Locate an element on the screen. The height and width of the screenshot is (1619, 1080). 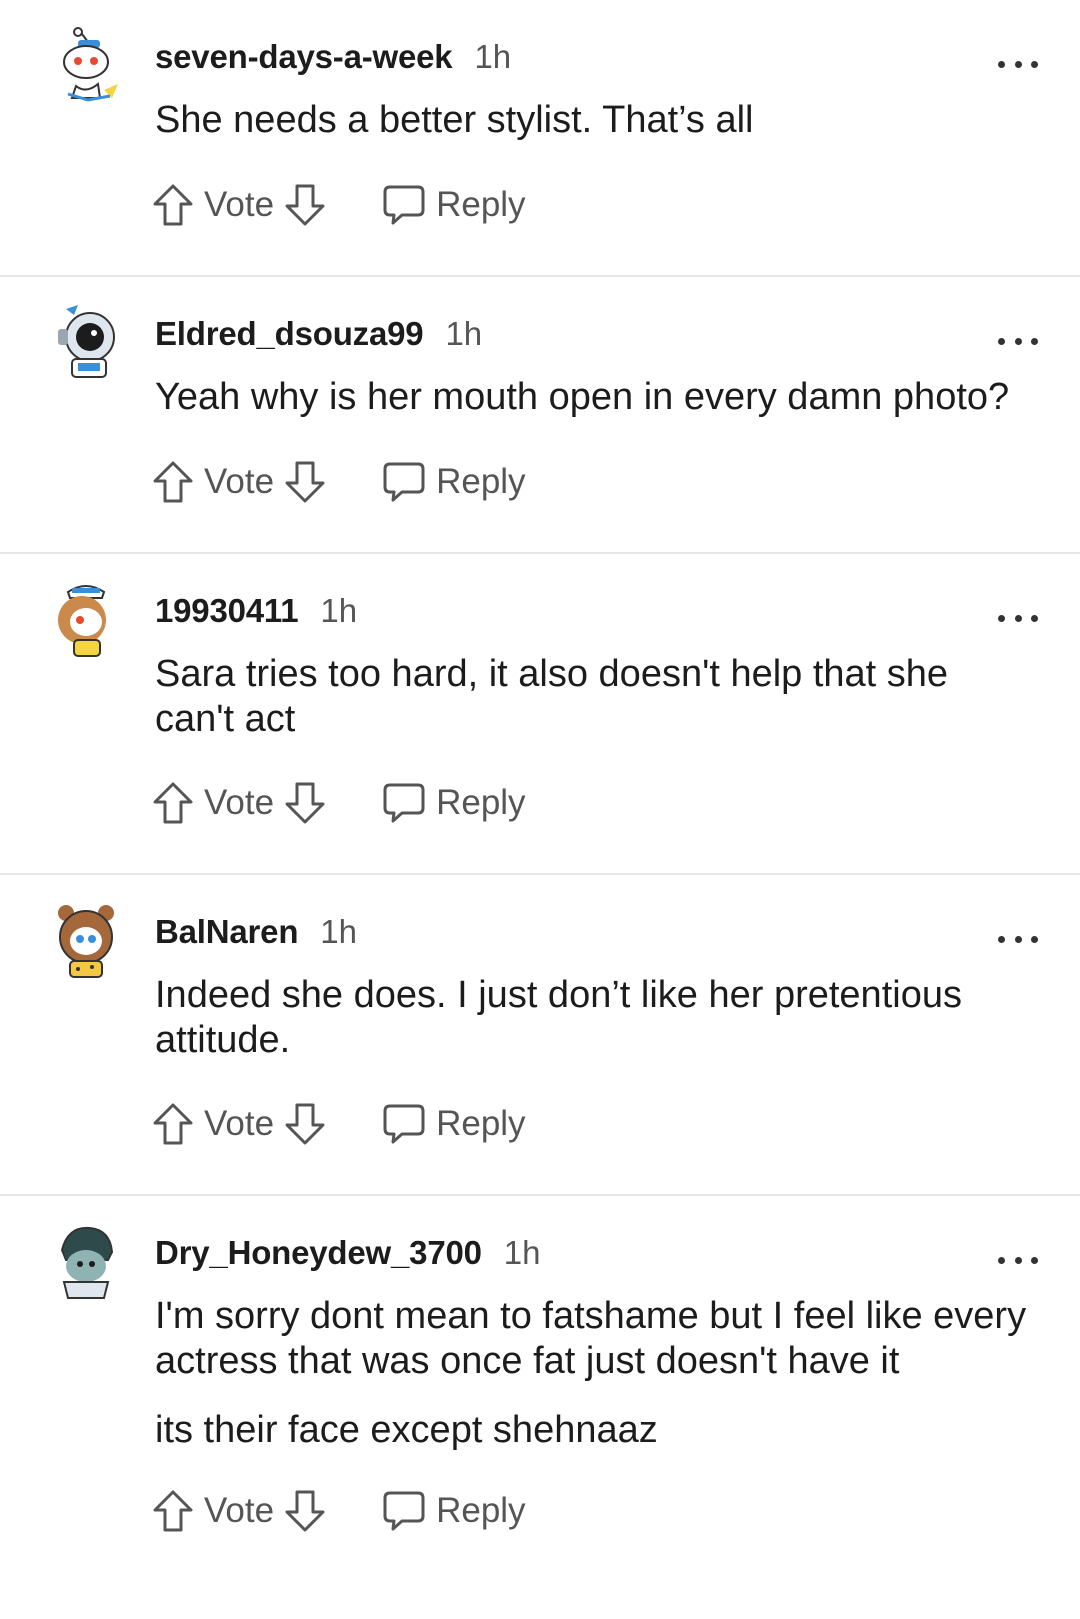
comment-text: She needs a better stylist. That’s all is located at coordinates (454, 120).